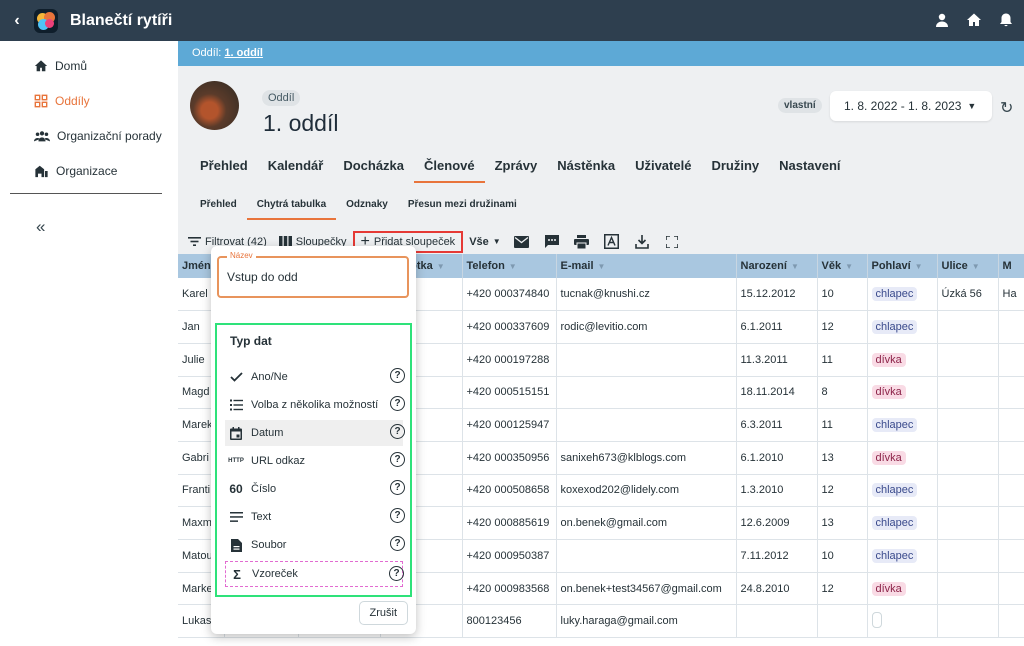  Describe the element at coordinates (315, 461) in the screenshot. I see `type-option-url: HTTP URL odkaz ?` at that location.